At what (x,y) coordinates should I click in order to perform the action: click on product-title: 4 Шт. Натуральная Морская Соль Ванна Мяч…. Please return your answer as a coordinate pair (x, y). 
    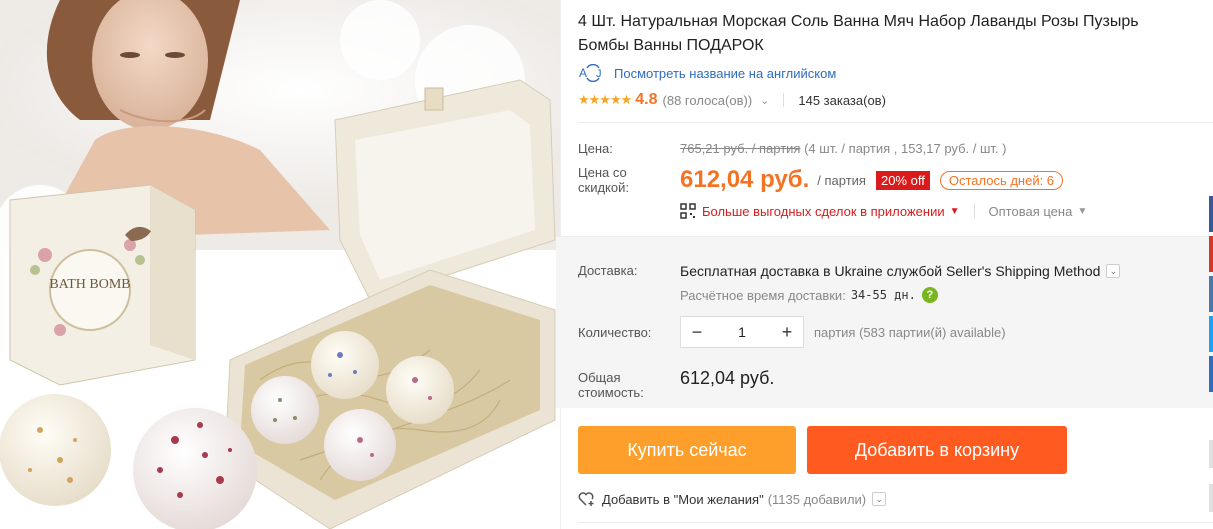
    Looking at the image, I should click on (858, 33).